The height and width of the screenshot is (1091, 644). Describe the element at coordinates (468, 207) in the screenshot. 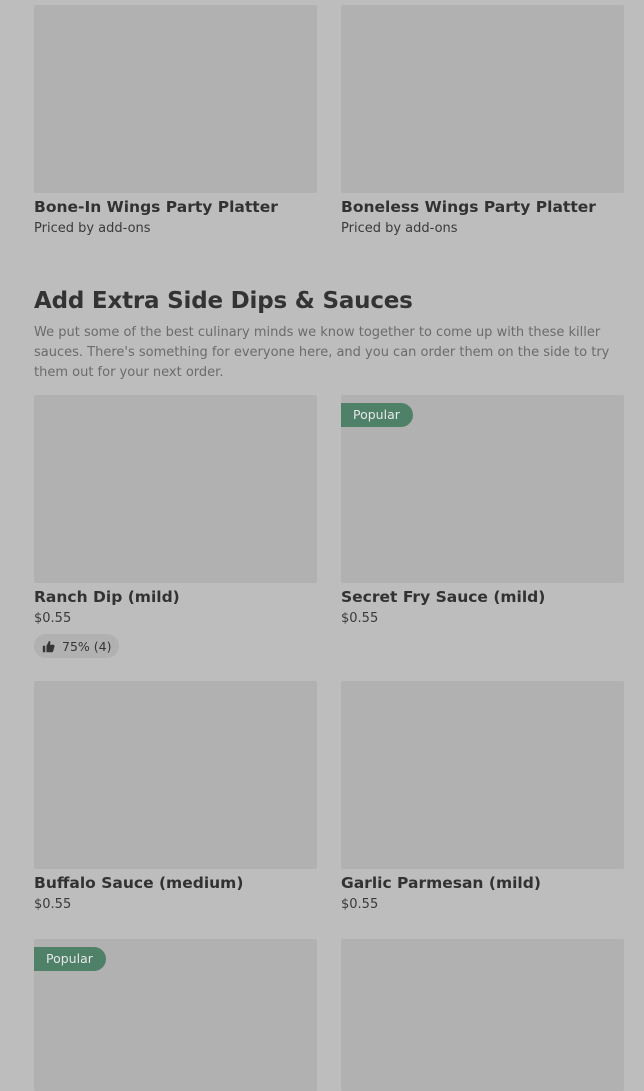

I see `item-name: Boneless Wings Party Platter` at that location.